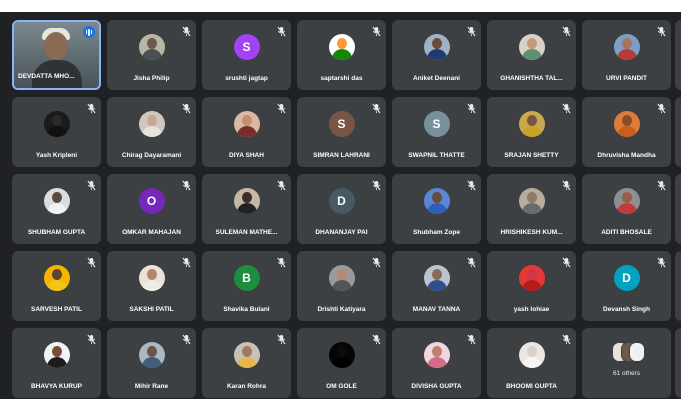  Describe the element at coordinates (531, 155) in the screenshot. I see `participant-name: SRAJAN SHETTY` at that location.